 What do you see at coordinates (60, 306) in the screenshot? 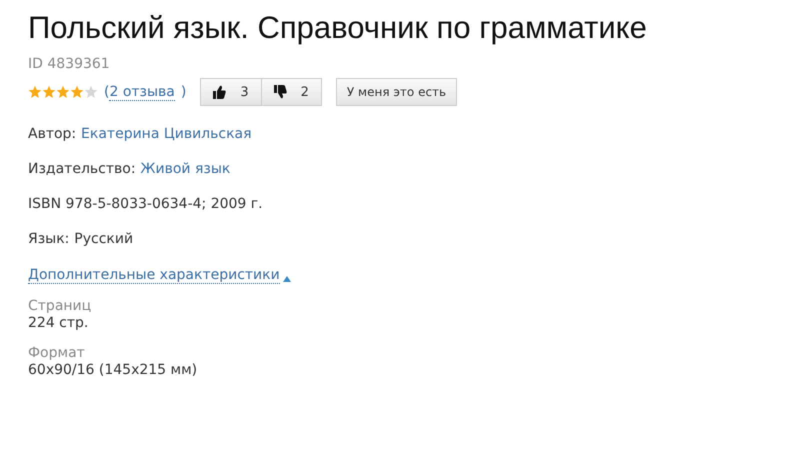
I see `spec-name: Страниц` at bounding box center [60, 306].